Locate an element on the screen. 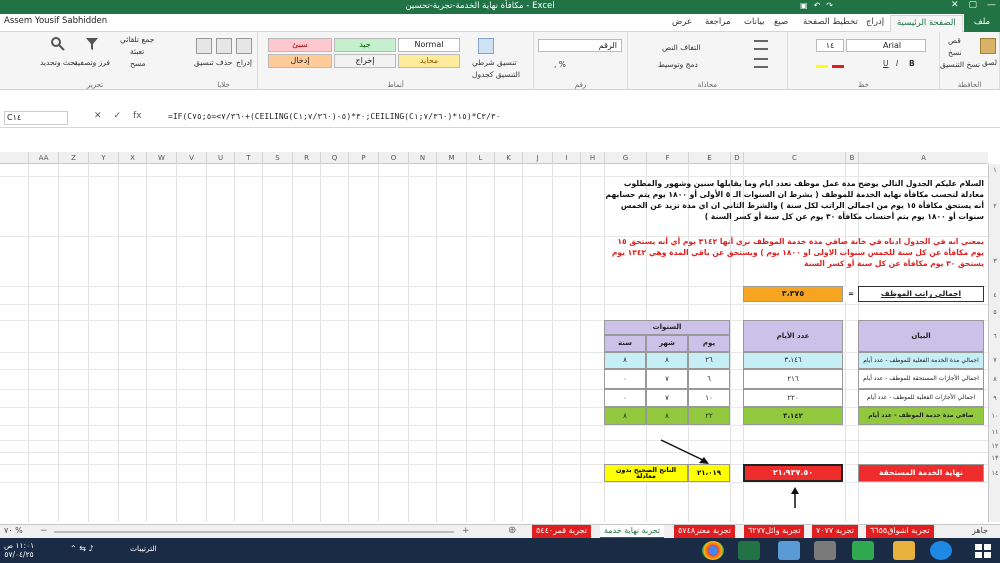 The width and height of the screenshot is (1000, 563). underline-button: U is located at coordinates (886, 63).